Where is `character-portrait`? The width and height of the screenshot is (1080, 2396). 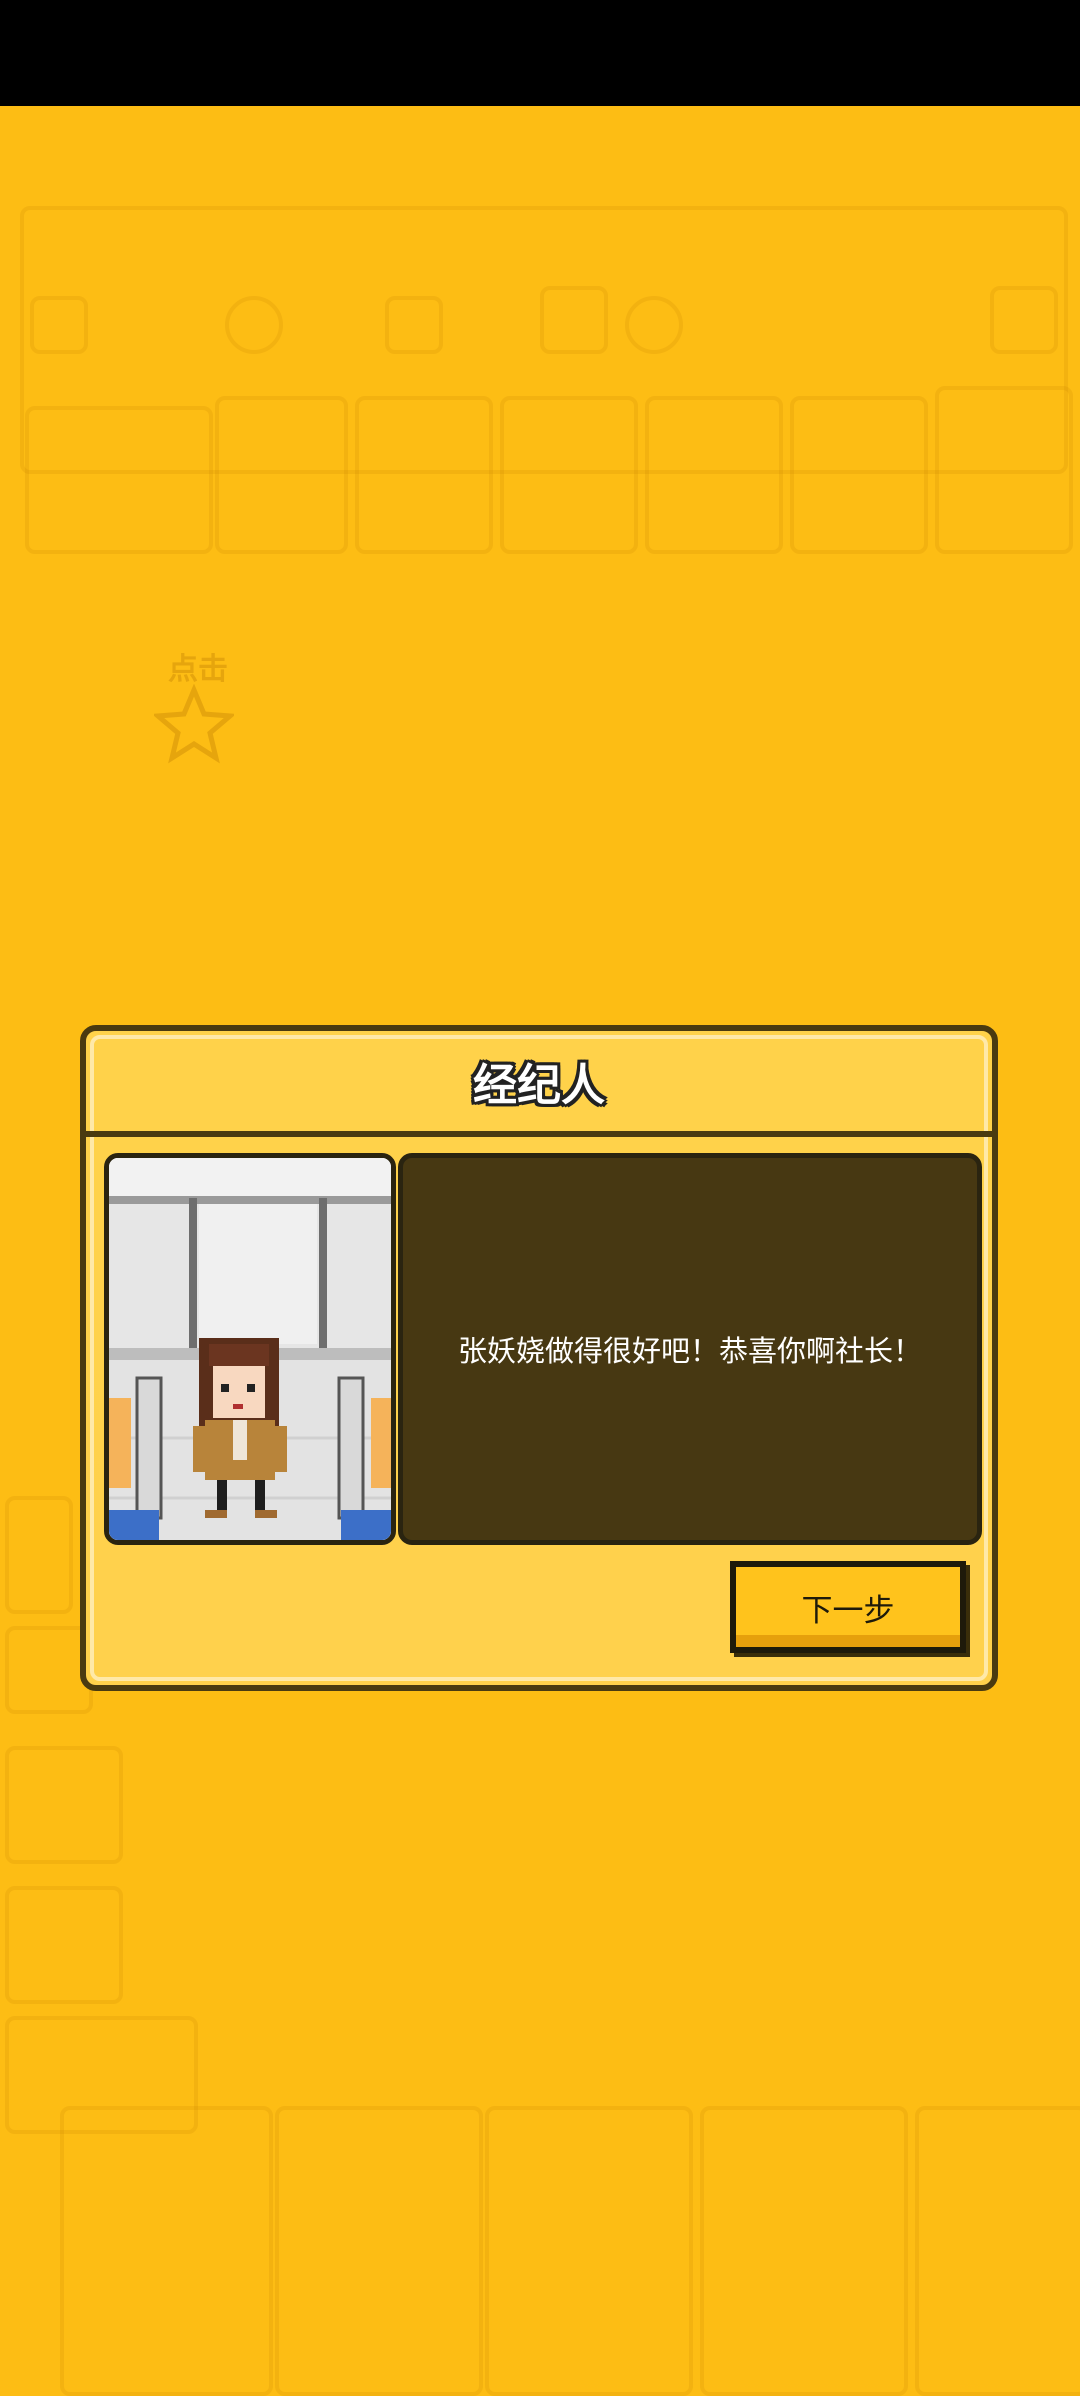 character-portrait is located at coordinates (250, 1349).